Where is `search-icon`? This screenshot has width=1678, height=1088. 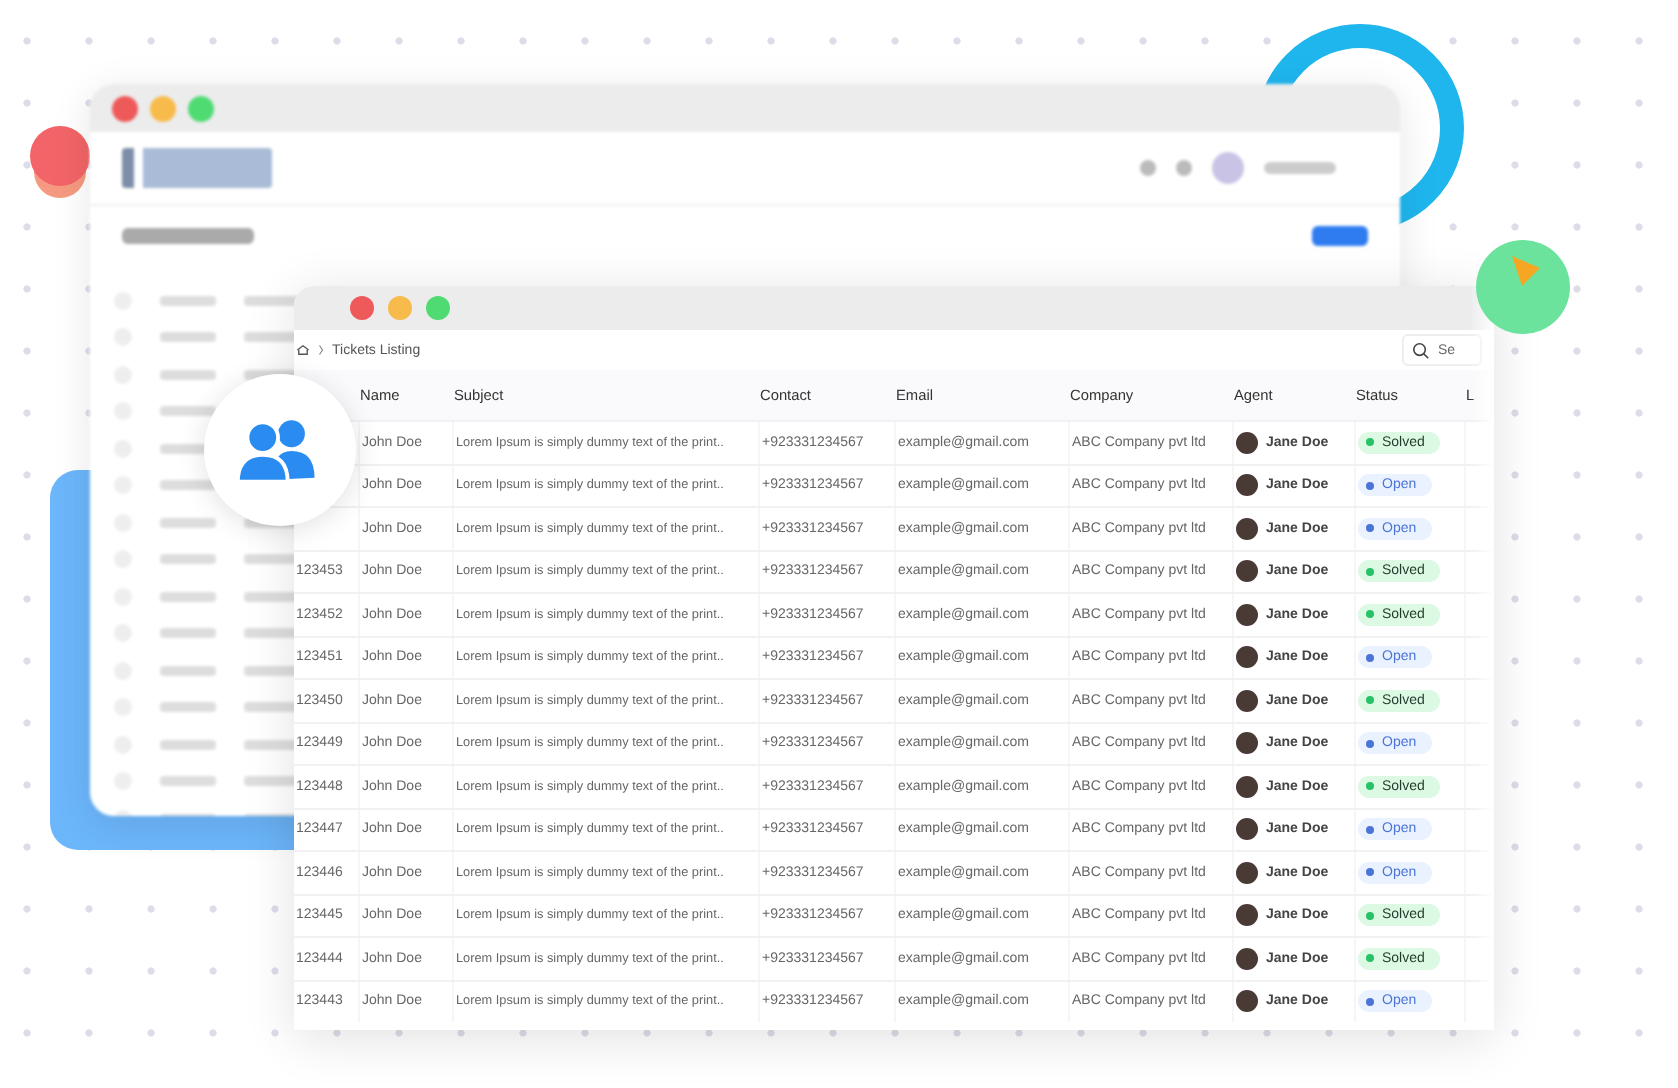
search-icon is located at coordinates (1421, 351).